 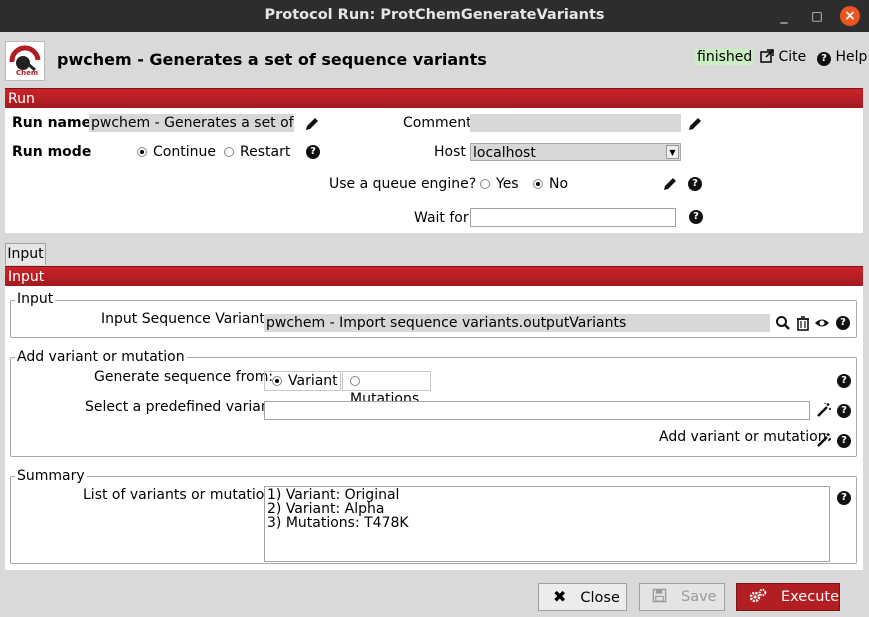 What do you see at coordinates (333, 495) in the screenshot?
I see `list-item: 1) Variant: Original` at bounding box center [333, 495].